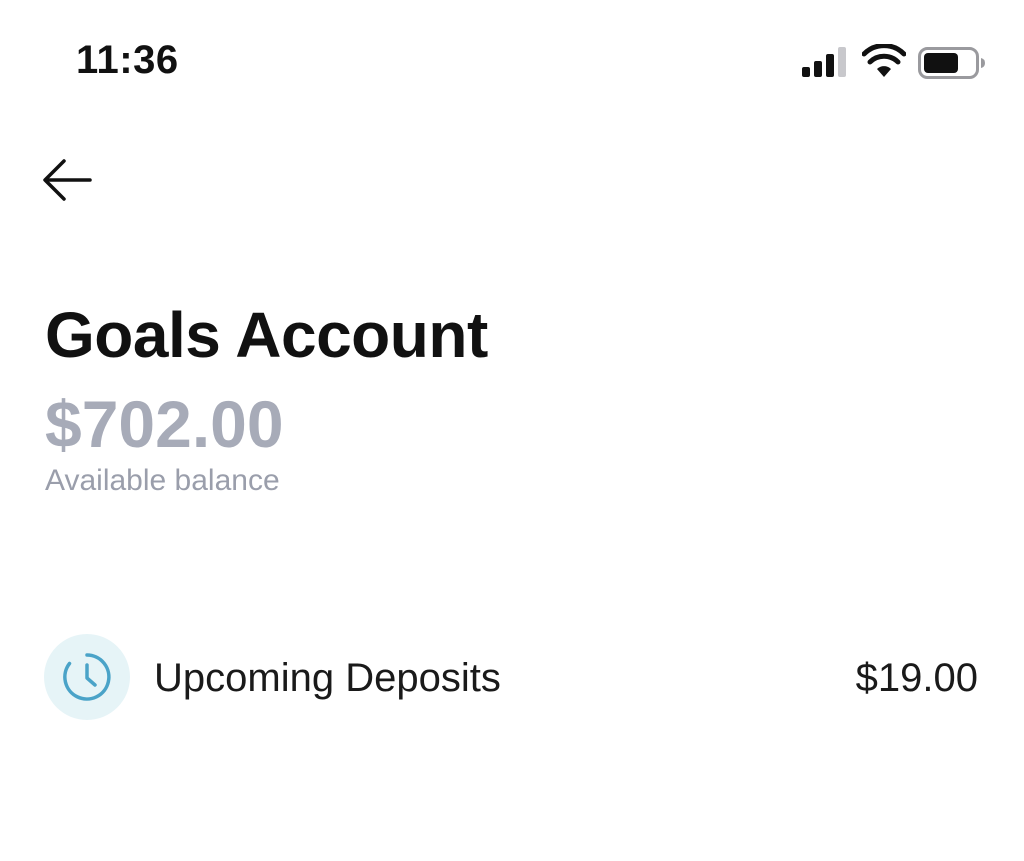 This screenshot has width=1024, height=861. What do you see at coordinates (266, 335) in the screenshot?
I see `page-title: Goals Account` at bounding box center [266, 335].